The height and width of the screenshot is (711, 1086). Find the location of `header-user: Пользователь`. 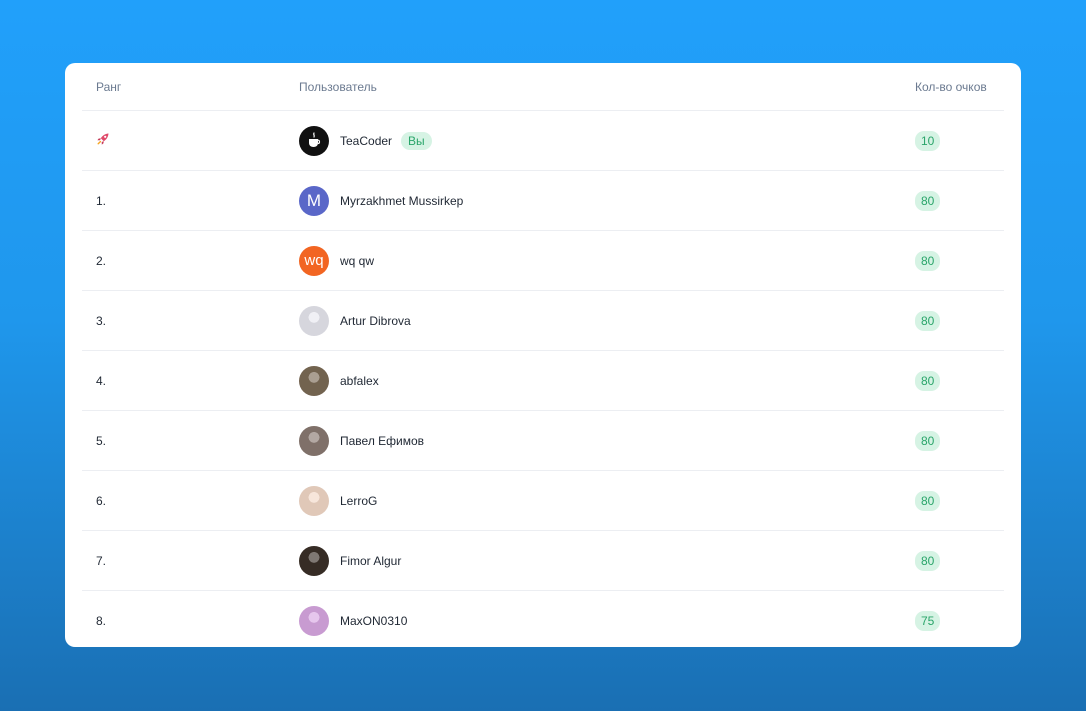

header-user: Пользователь is located at coordinates (338, 86).